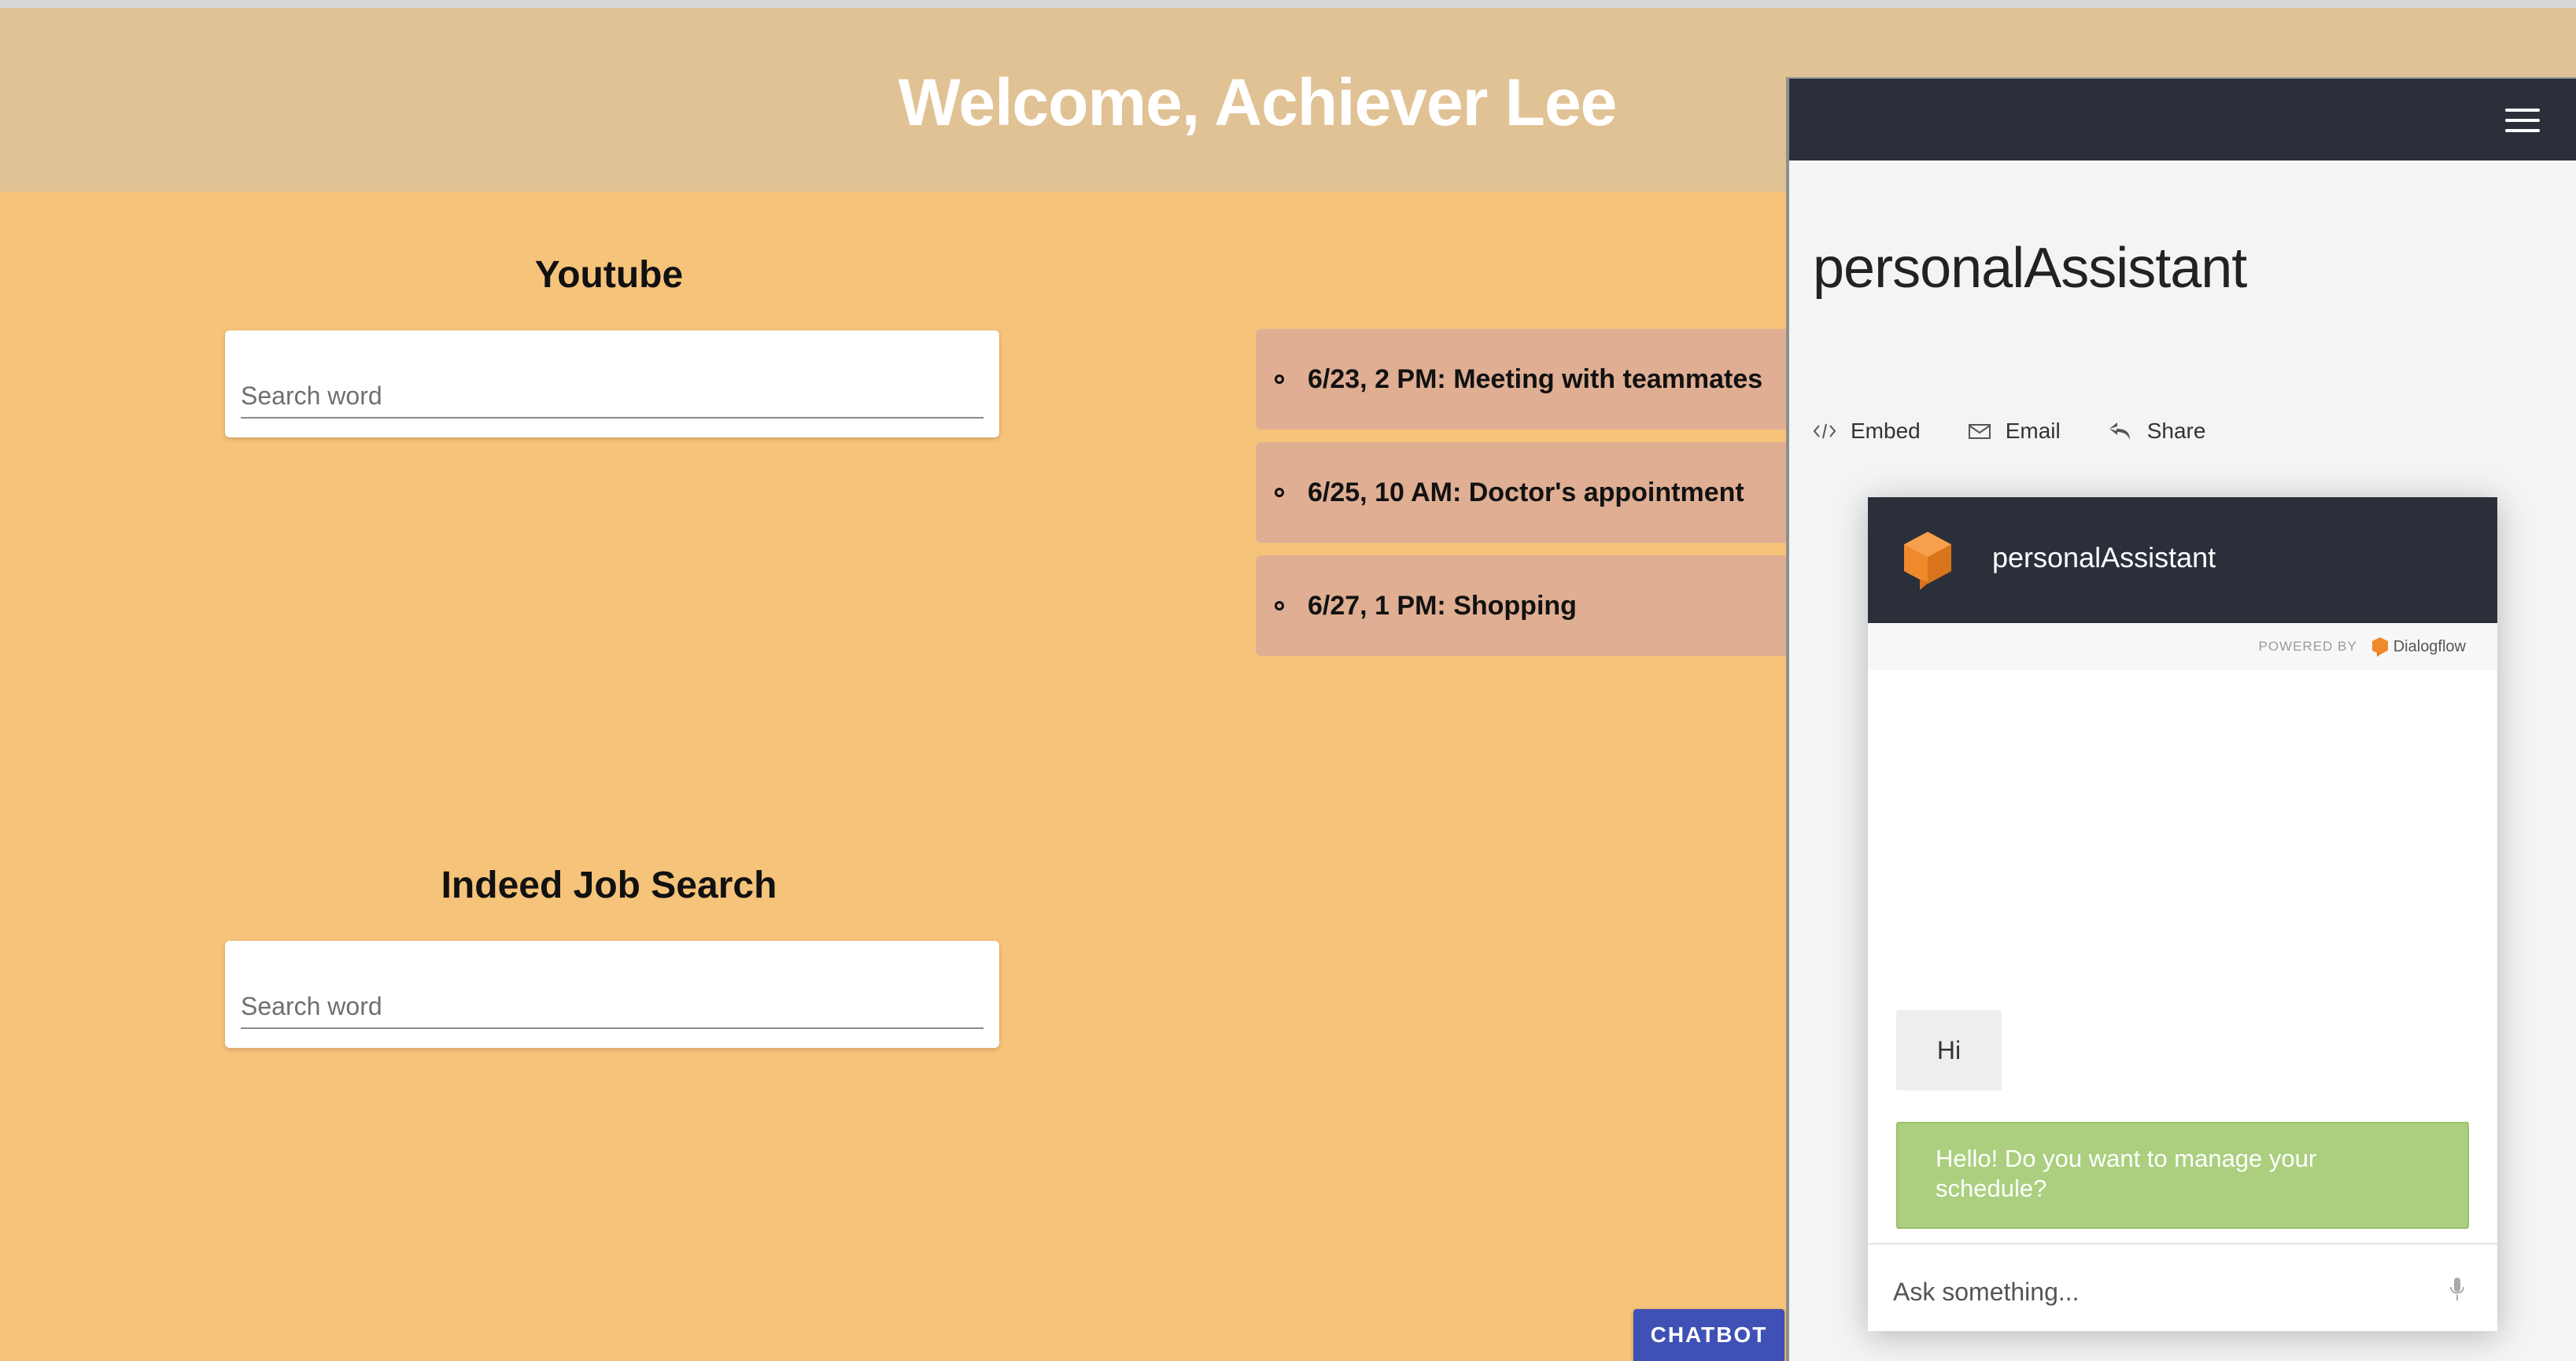  I want to click on event-item: 6/25, 10 AM: Doctor's appointment, so click(1531, 492).